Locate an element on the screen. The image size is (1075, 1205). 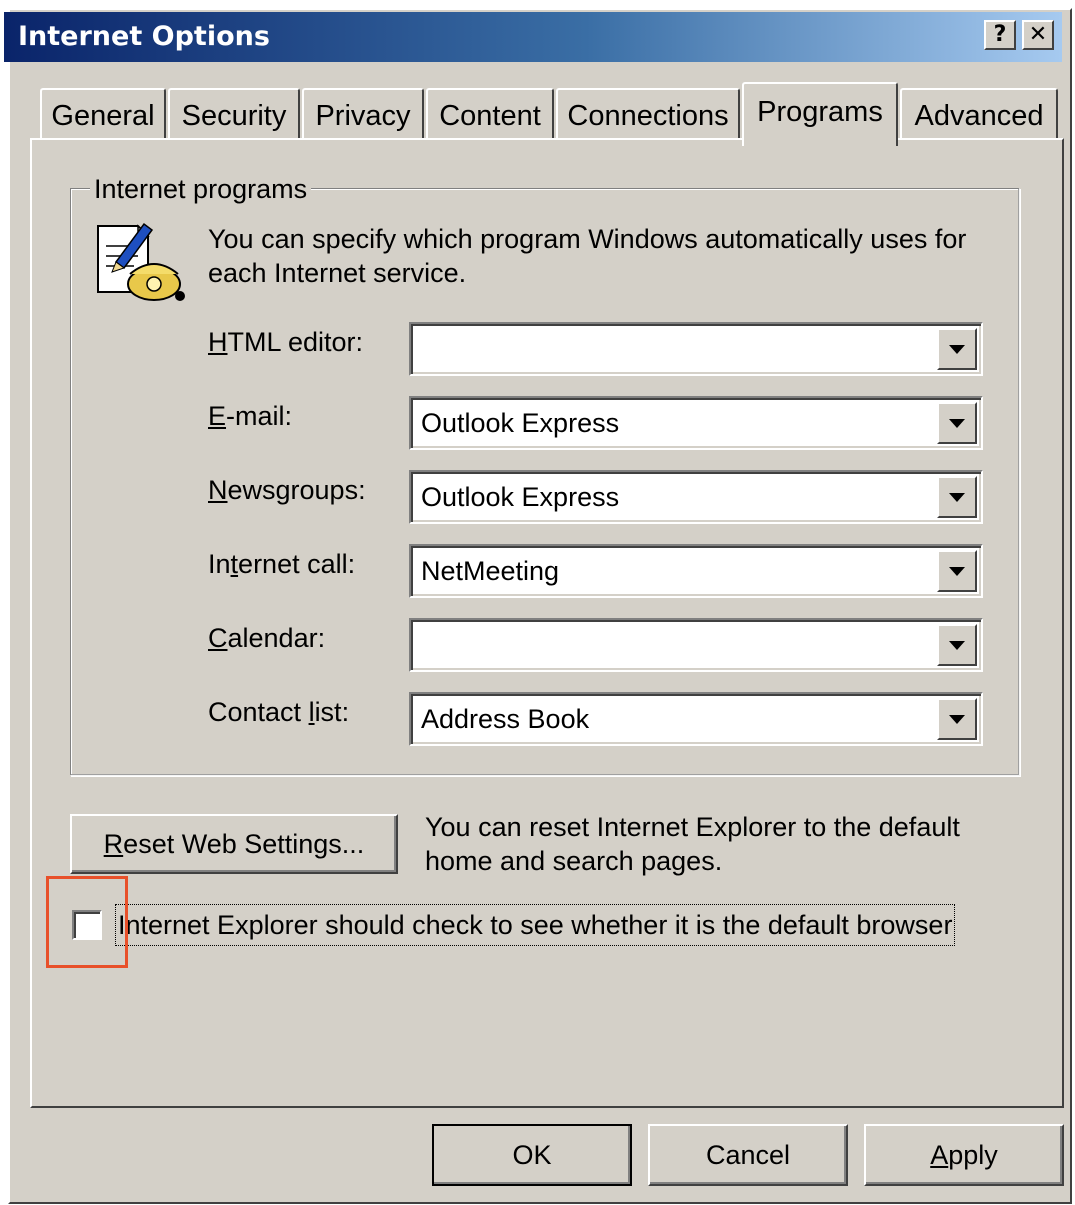
highlight-box is located at coordinates (87, 922).